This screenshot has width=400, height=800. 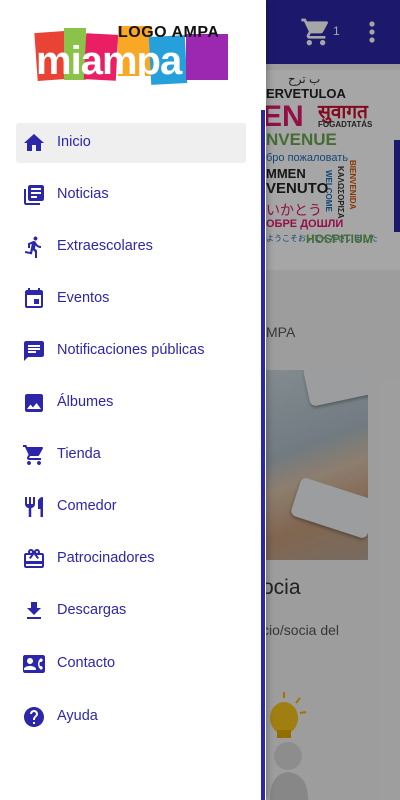 I want to click on menu-item-label: Ayuda, so click(x=77, y=716).